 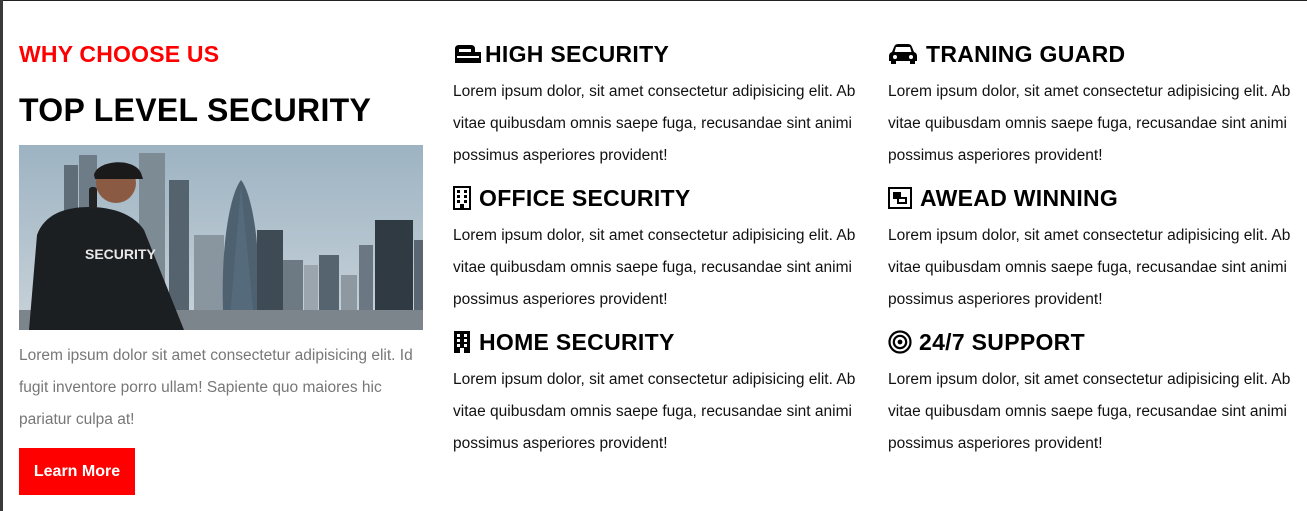 I want to click on feature-title: 24/7 SUPPORT, so click(x=1002, y=342).